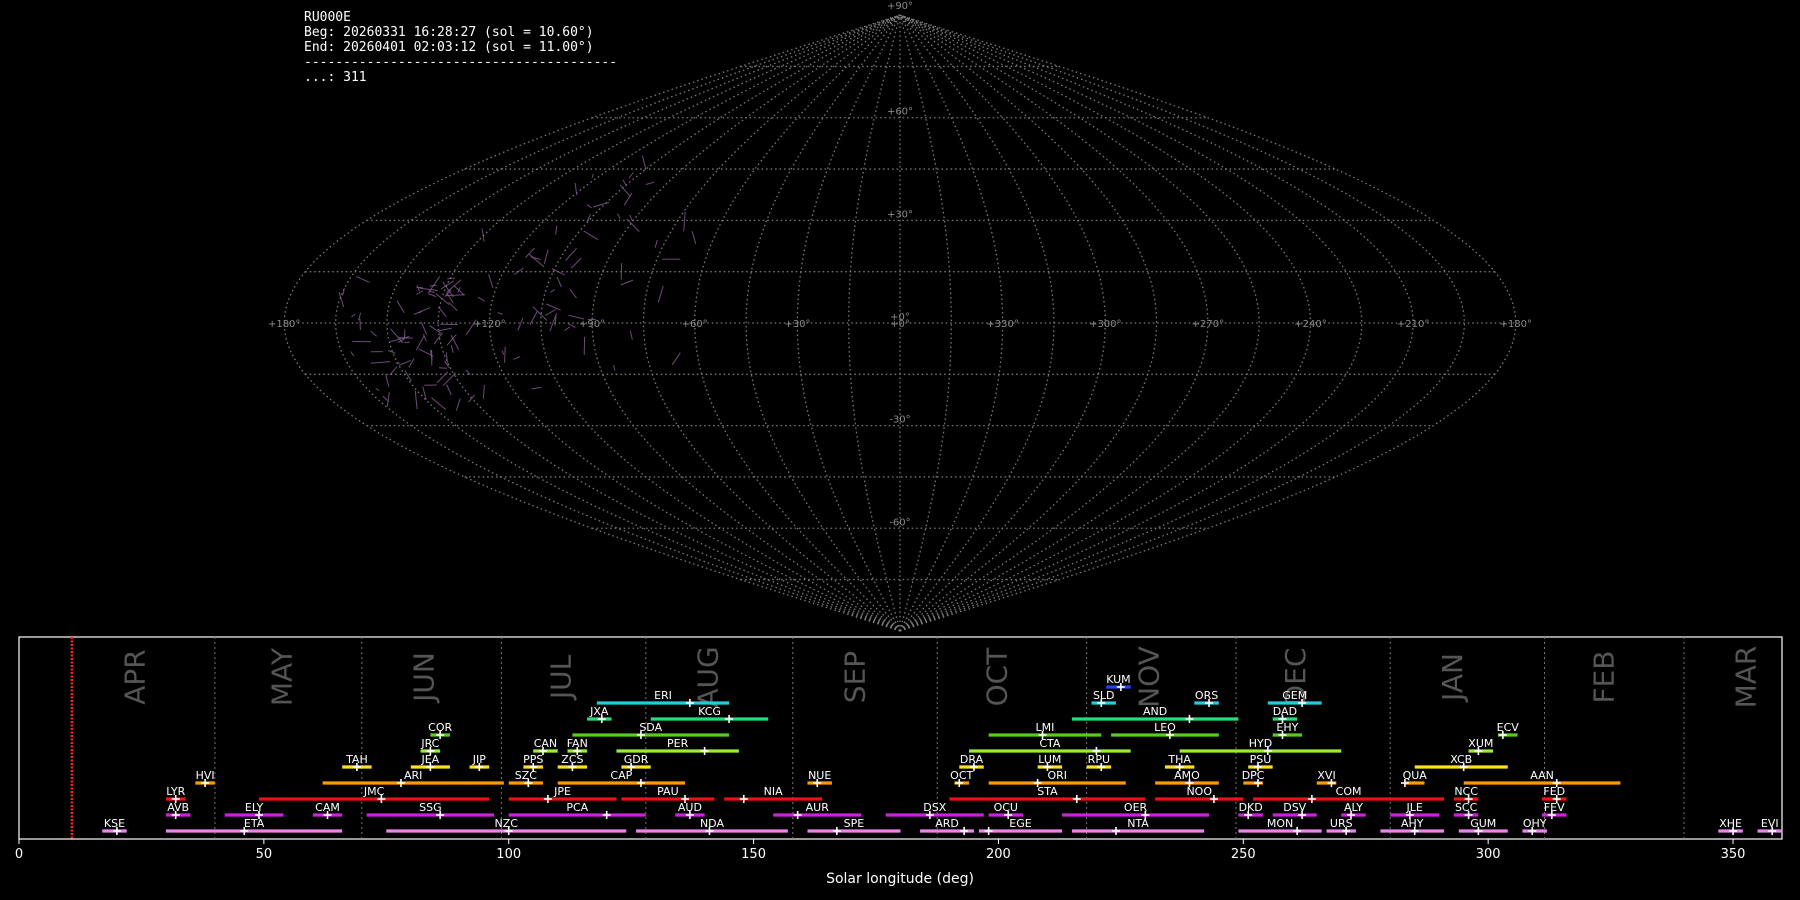 The height and width of the screenshot is (900, 1800). Describe the element at coordinates (880, 850) in the screenshot. I see `x-axis: 0 50 100 150 200 250 300 350` at that location.